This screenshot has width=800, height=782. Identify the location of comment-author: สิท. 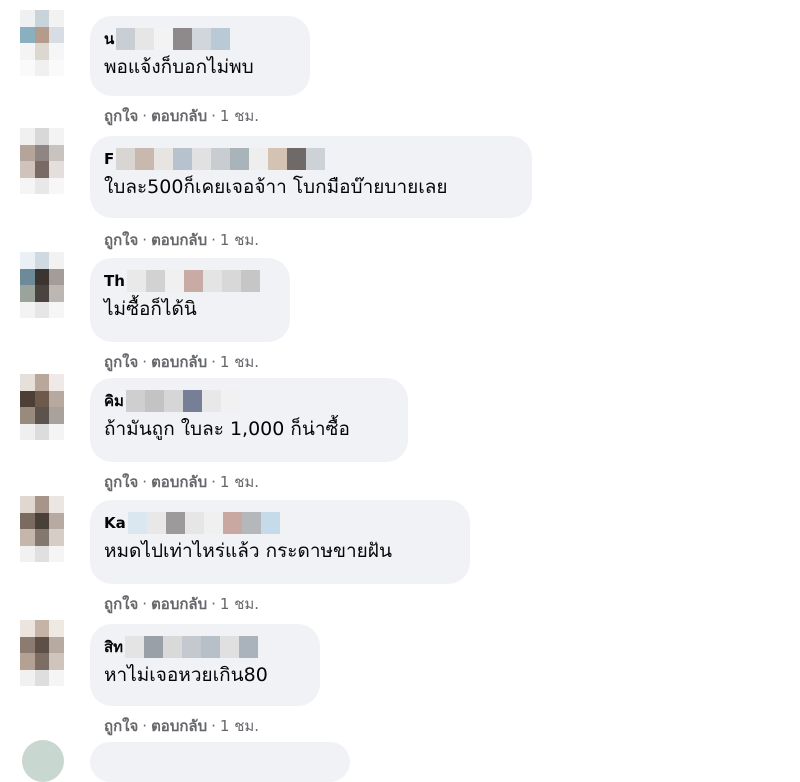
(204, 647).